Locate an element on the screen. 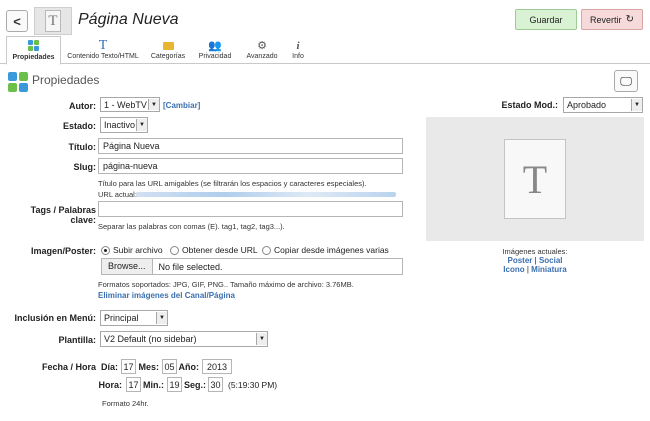  back-button: < is located at coordinates (17, 21).